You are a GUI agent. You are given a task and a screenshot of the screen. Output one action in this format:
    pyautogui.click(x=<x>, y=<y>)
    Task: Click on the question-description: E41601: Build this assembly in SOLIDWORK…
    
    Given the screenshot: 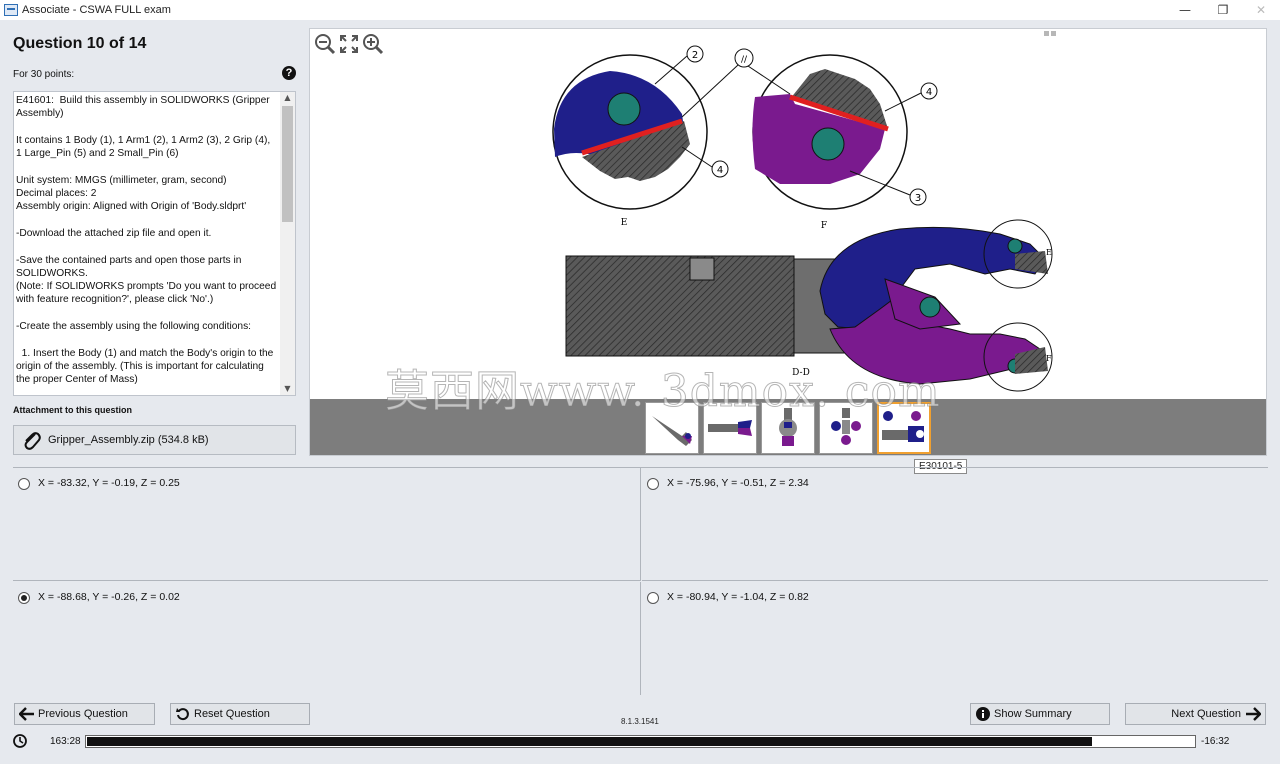 What is the action you would take?
    pyautogui.click(x=146, y=240)
    